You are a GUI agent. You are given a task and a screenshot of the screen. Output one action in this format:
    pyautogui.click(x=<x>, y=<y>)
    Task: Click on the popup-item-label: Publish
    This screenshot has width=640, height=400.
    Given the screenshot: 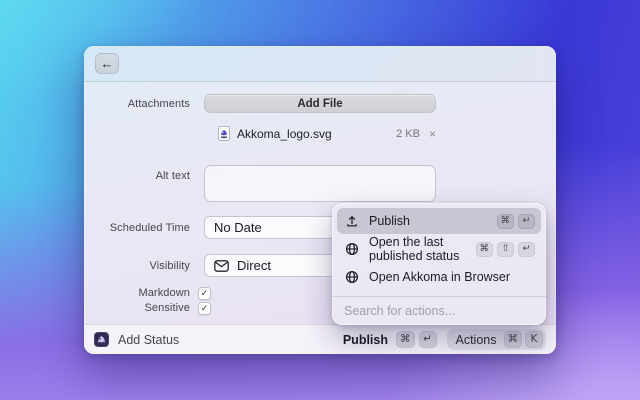 What is the action you would take?
    pyautogui.click(x=389, y=221)
    